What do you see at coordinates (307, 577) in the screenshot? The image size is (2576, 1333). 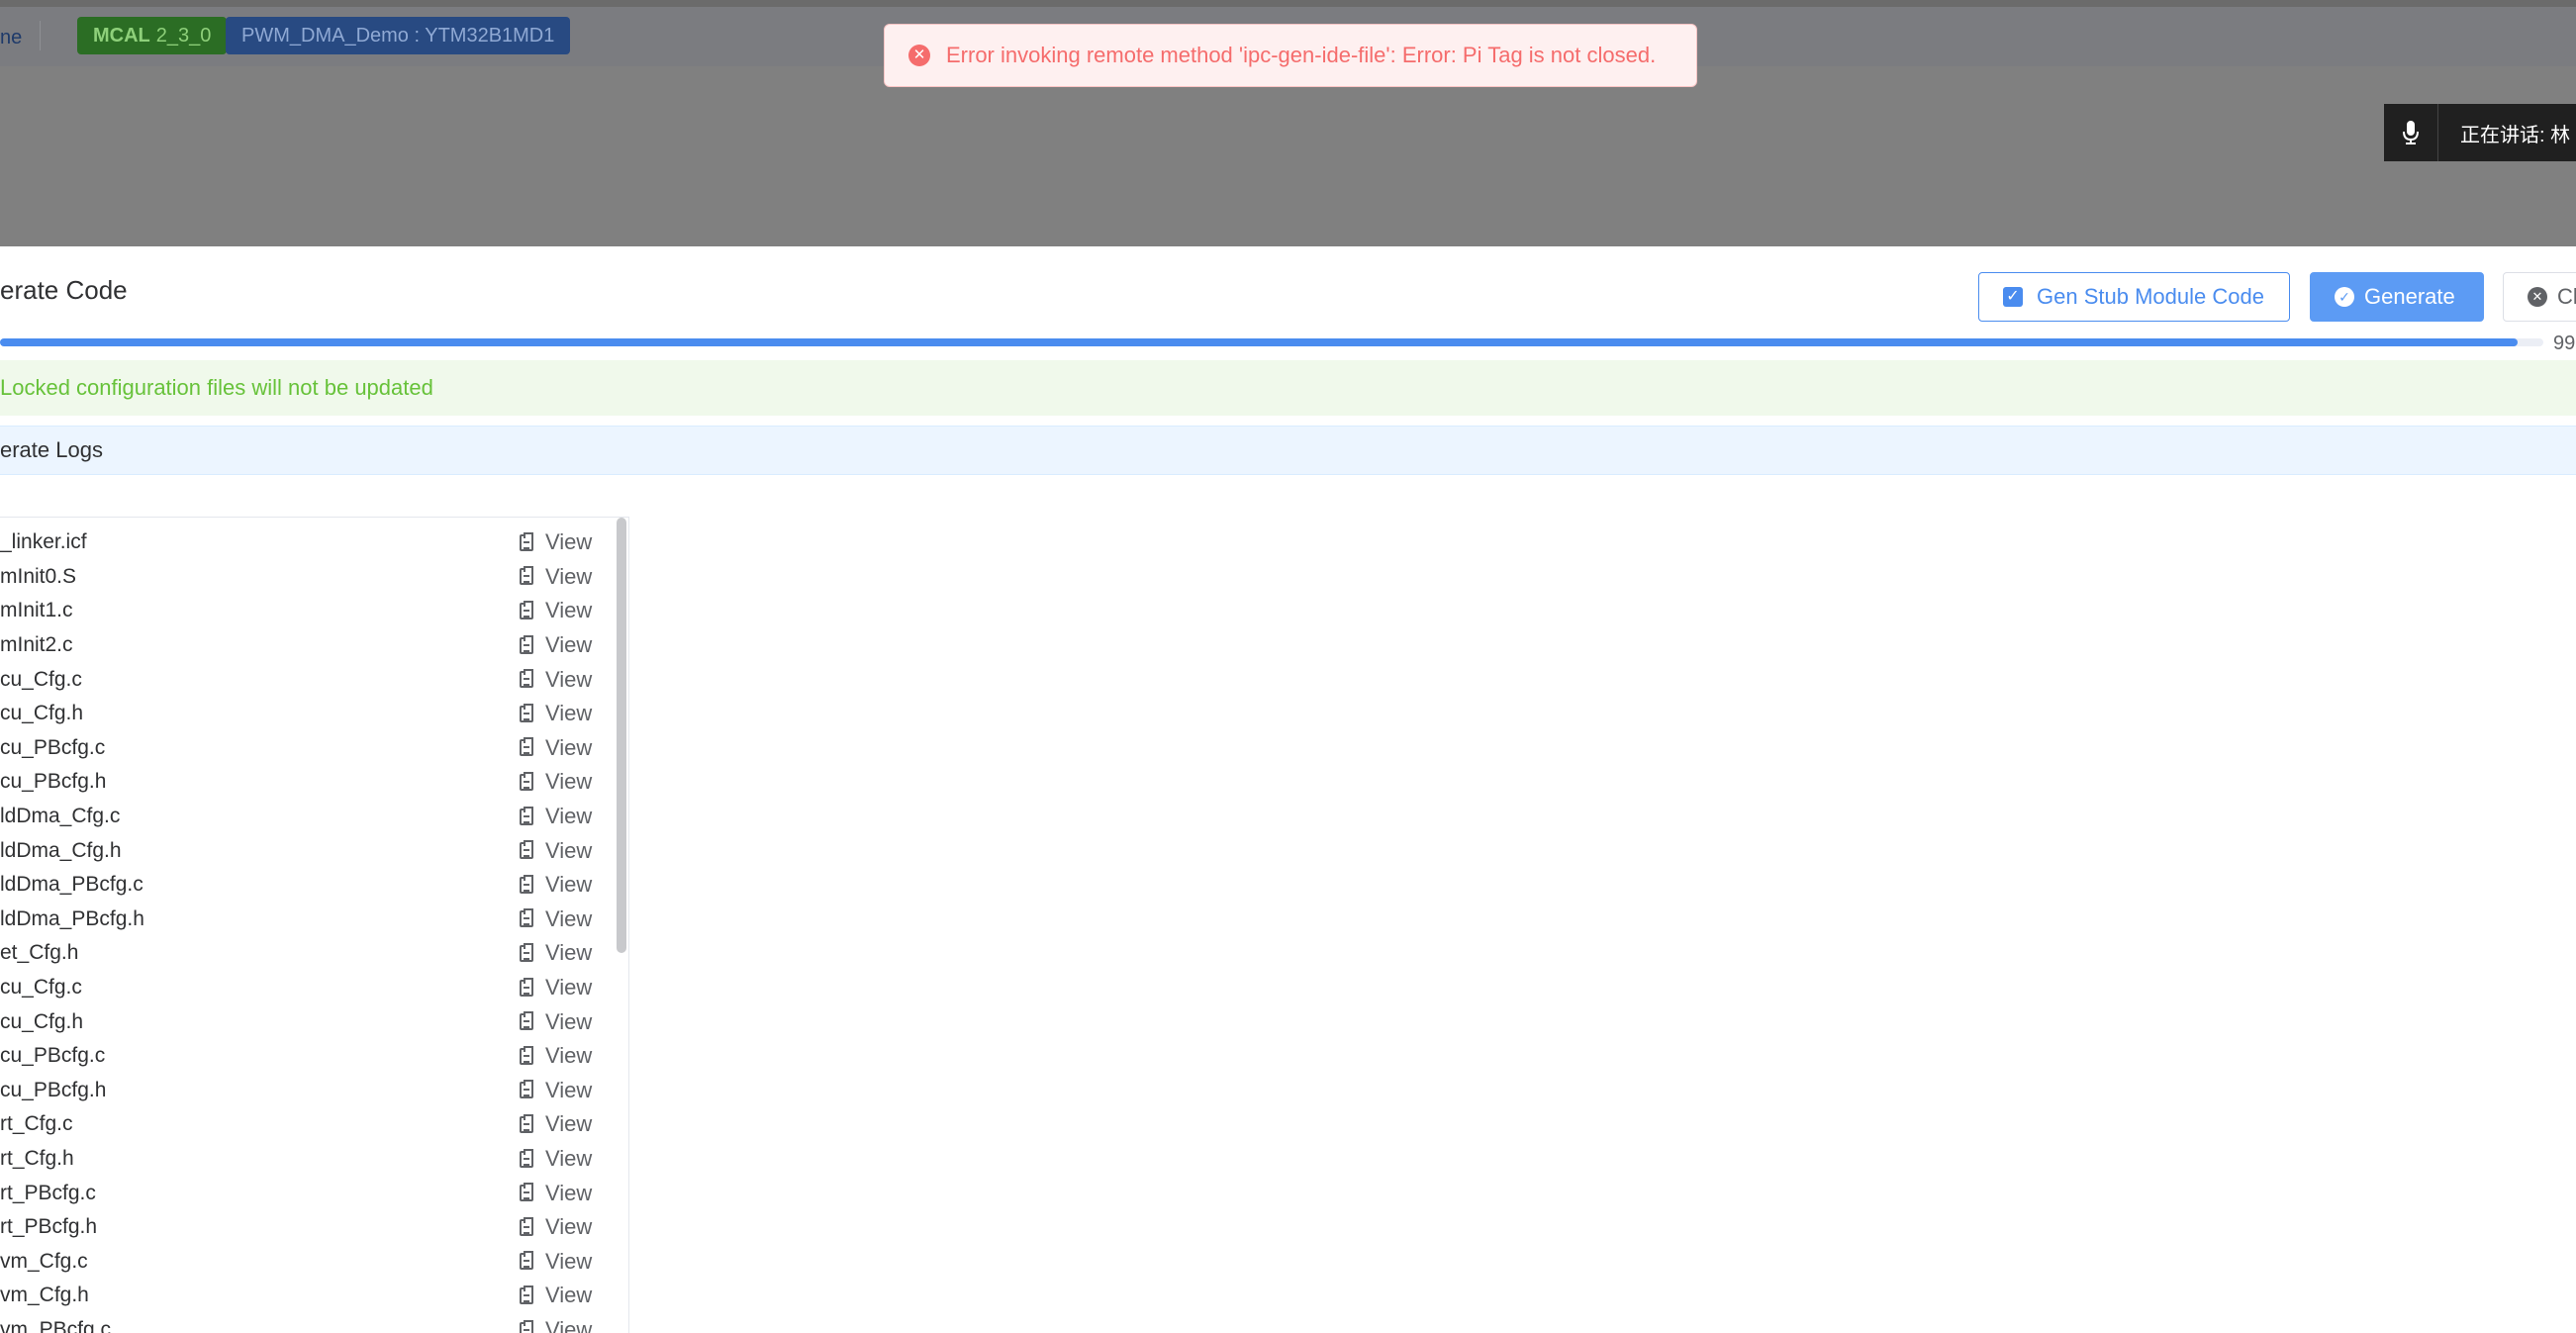 I see `file-row: mInit0.S View` at bounding box center [307, 577].